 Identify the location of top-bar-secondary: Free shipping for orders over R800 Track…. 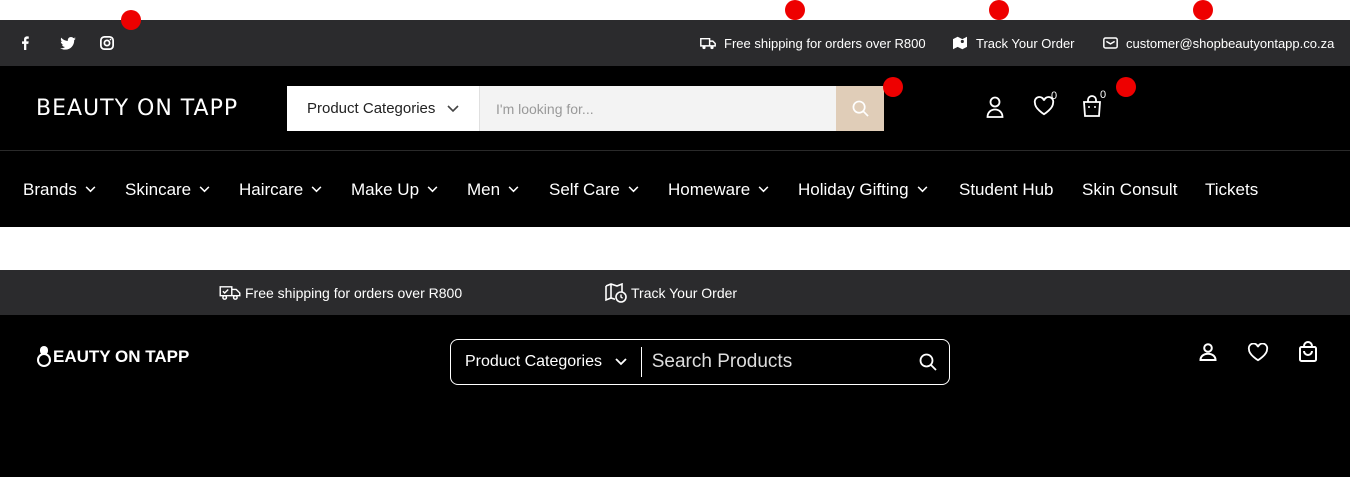
(675, 292).